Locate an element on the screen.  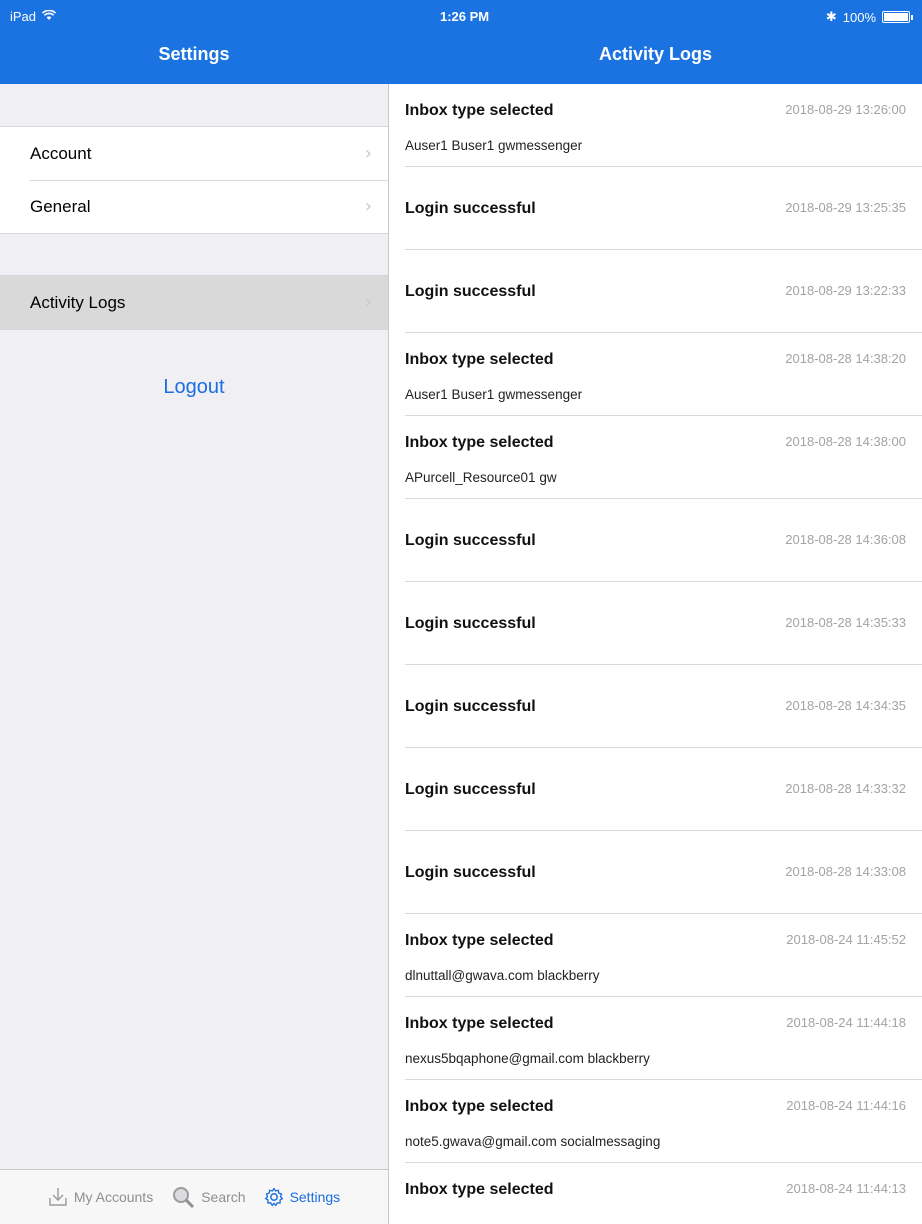
tab-label: Settings is located at coordinates (315, 1197).